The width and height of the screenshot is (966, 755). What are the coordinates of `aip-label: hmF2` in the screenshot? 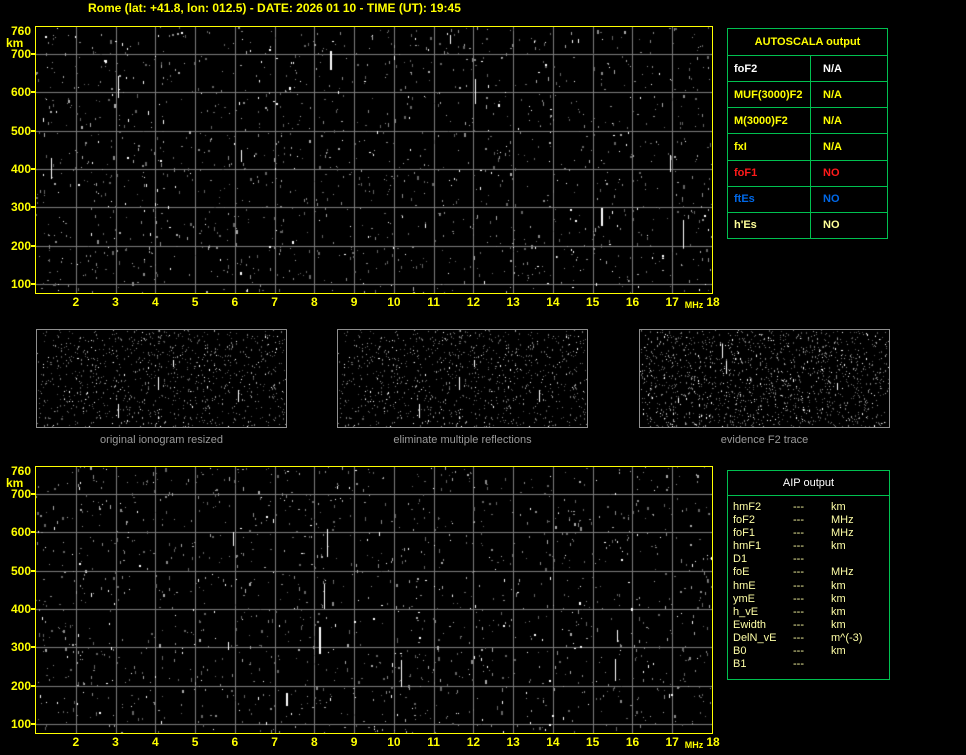 It's located at (747, 507).